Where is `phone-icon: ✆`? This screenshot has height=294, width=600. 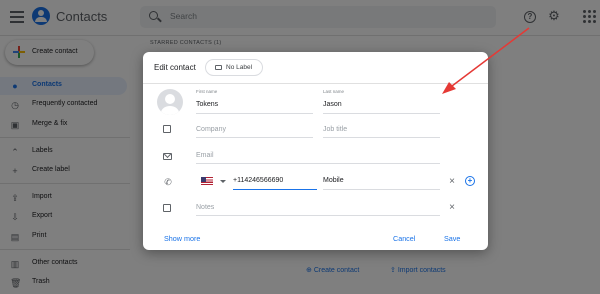
phone-icon: ✆ is located at coordinates (168, 182).